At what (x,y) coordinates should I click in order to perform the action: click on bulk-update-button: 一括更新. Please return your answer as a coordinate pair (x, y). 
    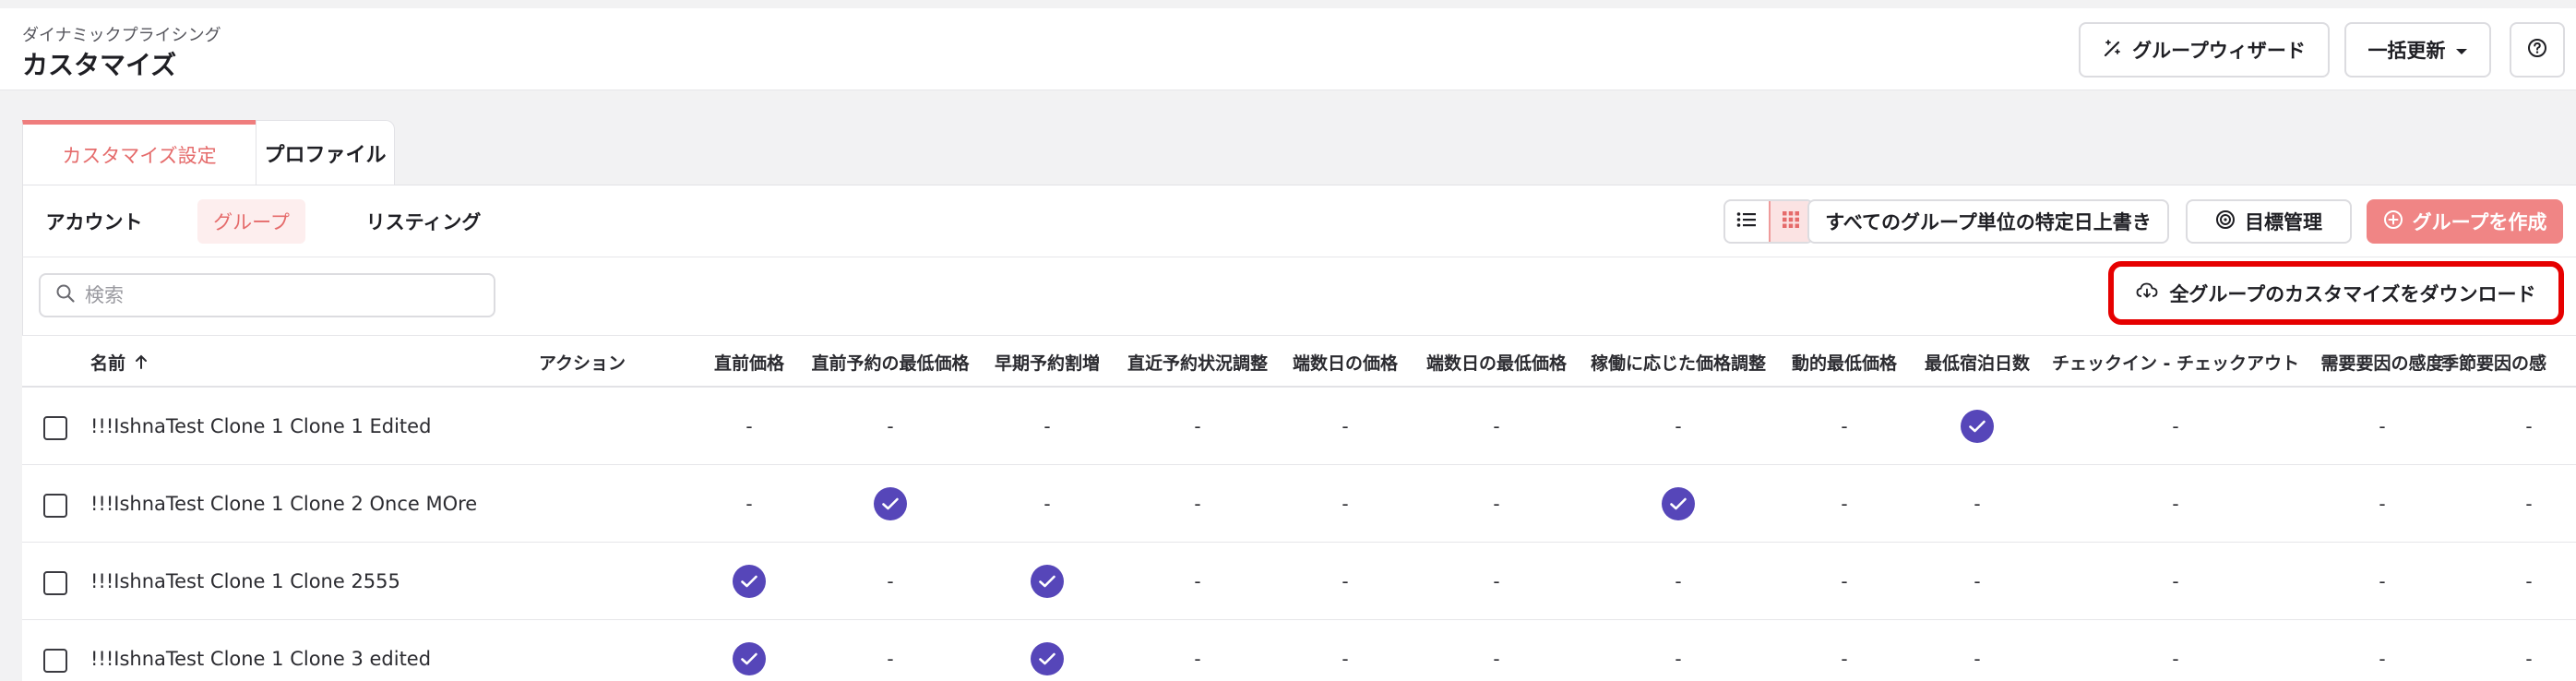
    Looking at the image, I should click on (2418, 50).